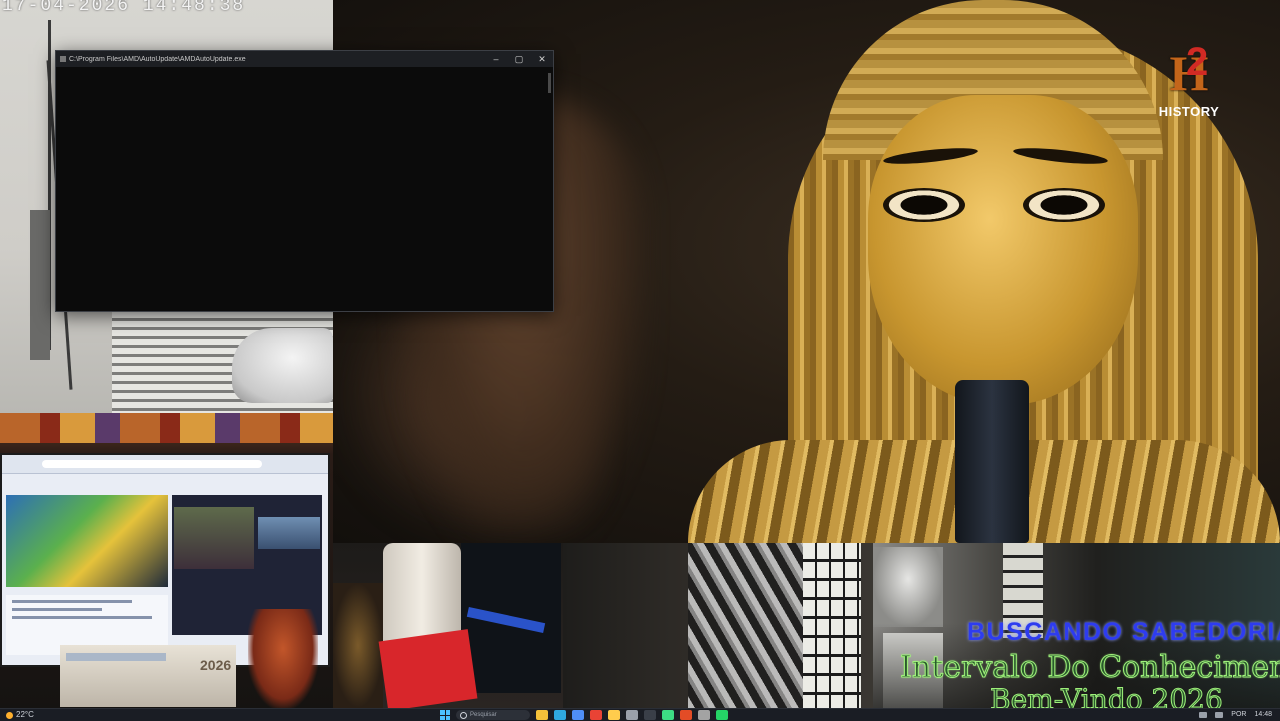  What do you see at coordinates (124, 8) in the screenshot?
I see `camera-timestamp: 17-04-2026 14:48:38` at bounding box center [124, 8].